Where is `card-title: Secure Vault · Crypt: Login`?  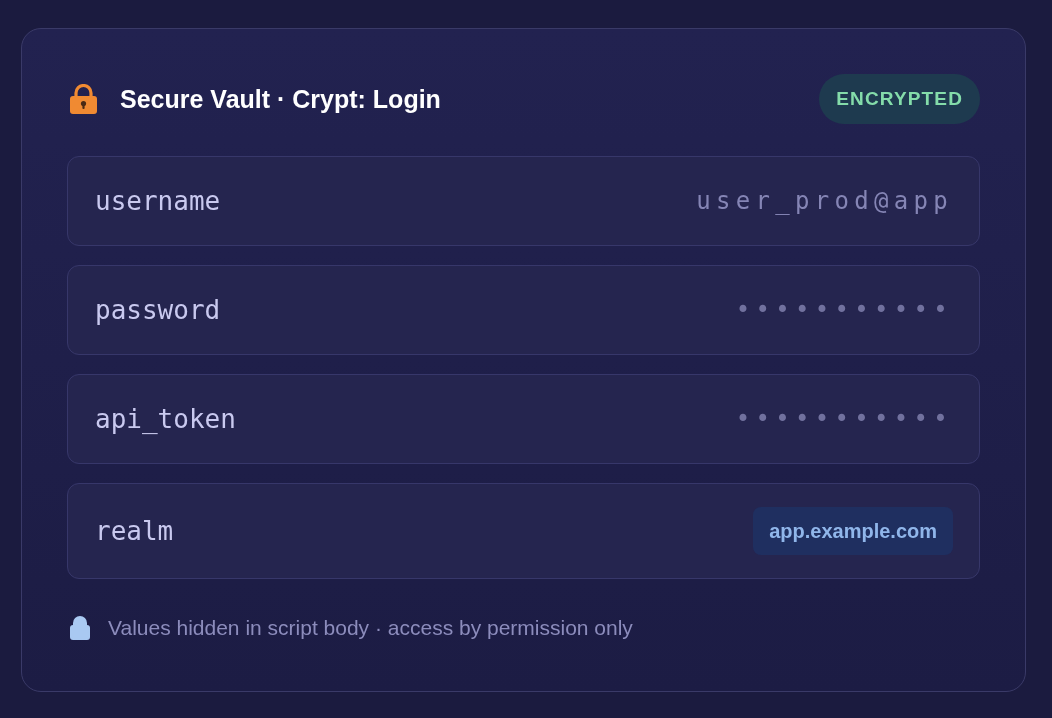
card-title: Secure Vault · Crypt: Login is located at coordinates (280, 99).